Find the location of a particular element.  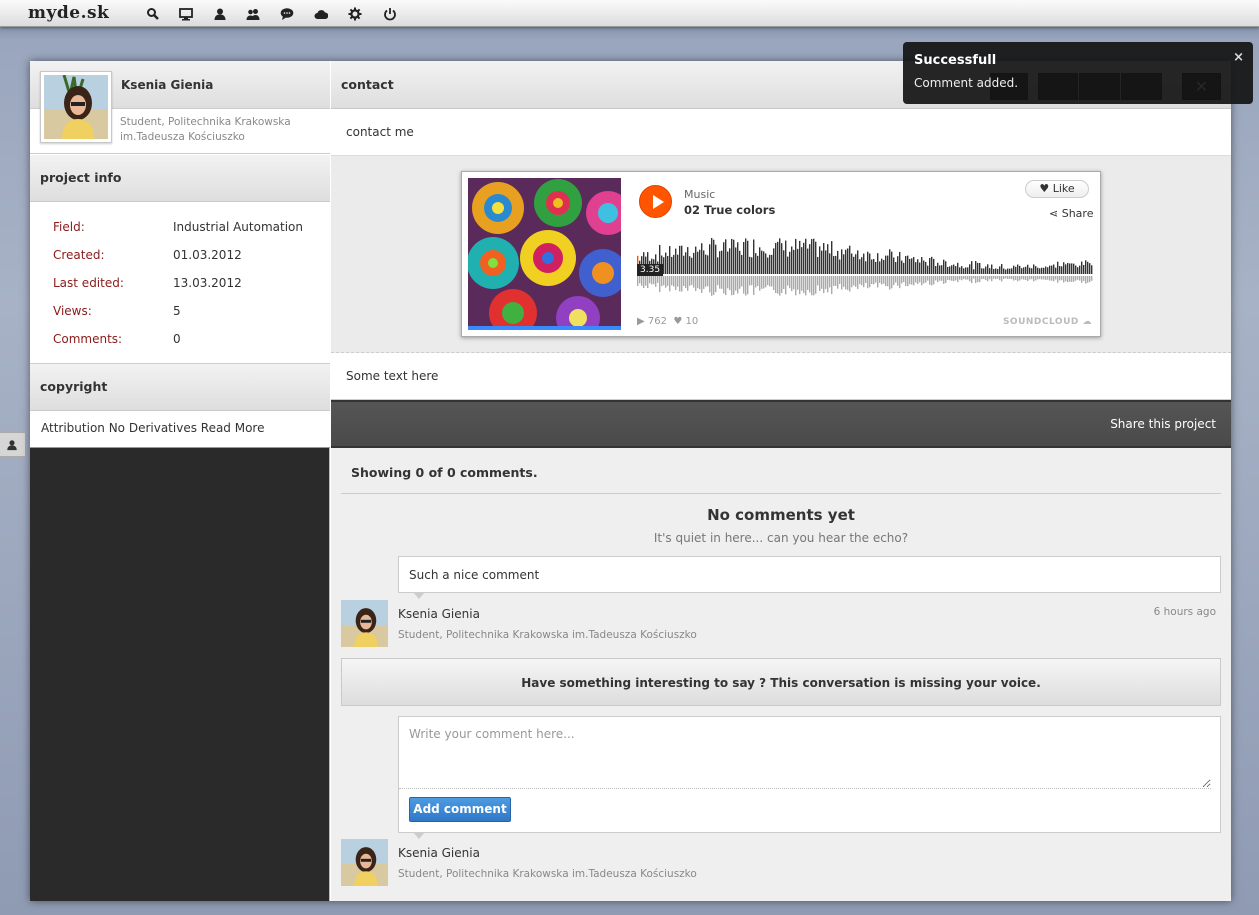

monitor-icon is located at coordinates (186, 14).